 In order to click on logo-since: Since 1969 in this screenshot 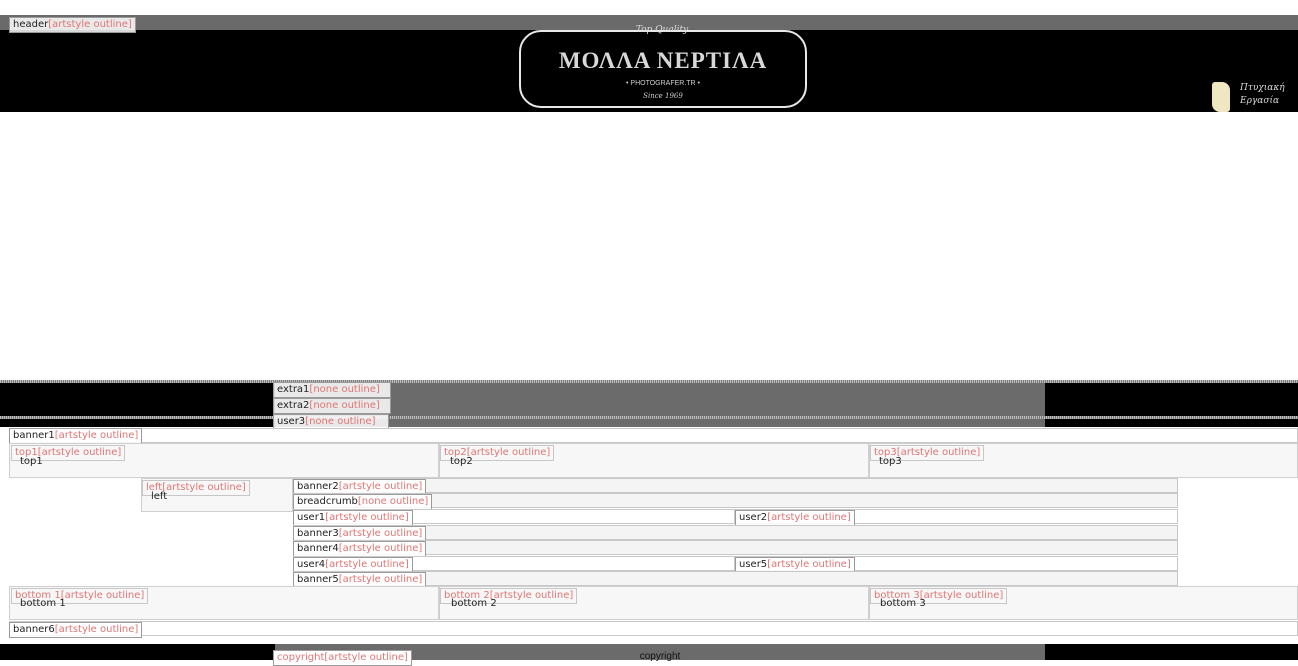, I will do `click(663, 96)`.